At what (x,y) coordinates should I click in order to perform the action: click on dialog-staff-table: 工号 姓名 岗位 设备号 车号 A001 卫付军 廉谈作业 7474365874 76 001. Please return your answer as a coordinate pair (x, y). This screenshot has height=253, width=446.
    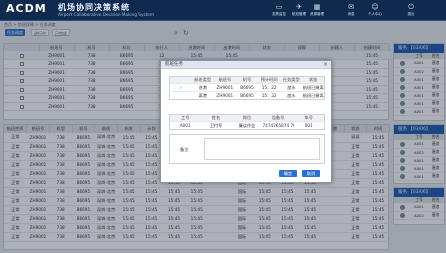
    Looking at the image, I should click on (247, 122).